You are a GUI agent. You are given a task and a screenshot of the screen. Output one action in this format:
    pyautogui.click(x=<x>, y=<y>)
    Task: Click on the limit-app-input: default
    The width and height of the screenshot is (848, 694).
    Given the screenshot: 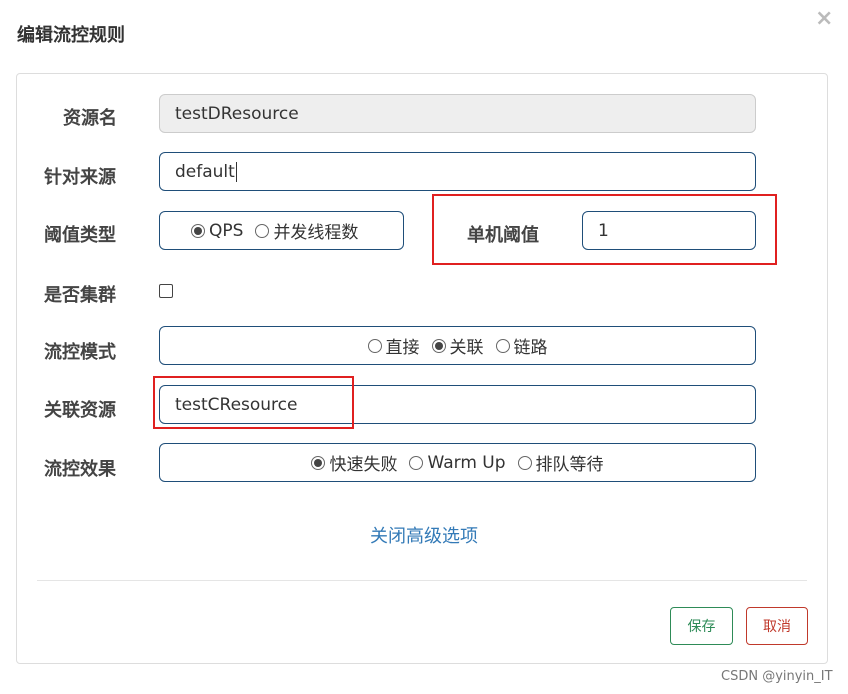 What is the action you would take?
    pyautogui.click(x=457, y=171)
    